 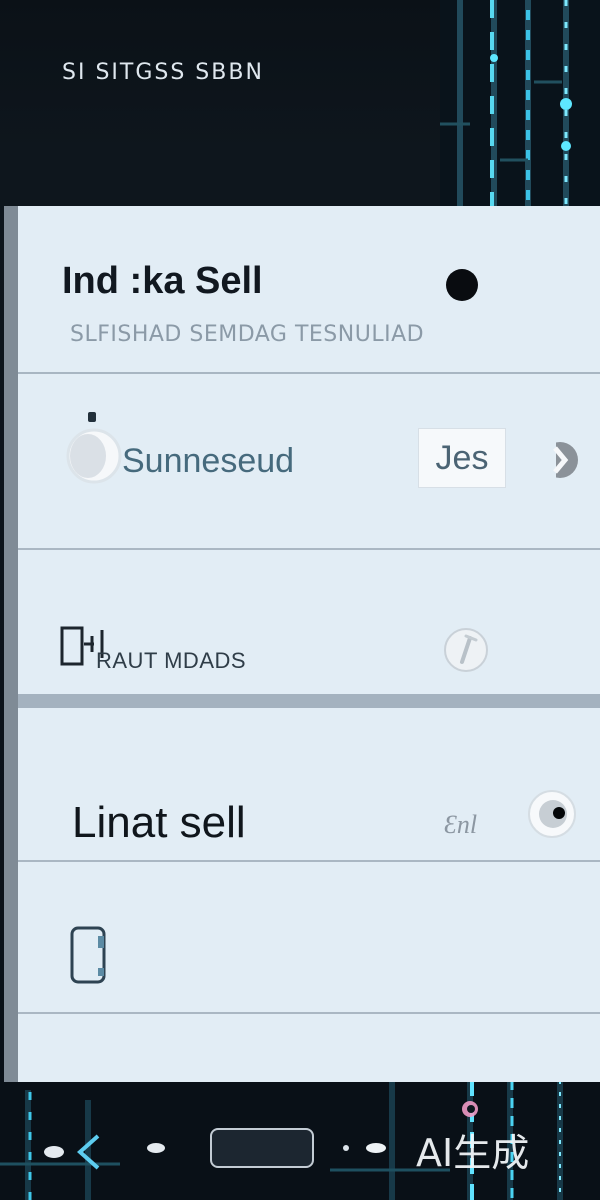 I want to click on edit-icon, so click(x=466, y=650).